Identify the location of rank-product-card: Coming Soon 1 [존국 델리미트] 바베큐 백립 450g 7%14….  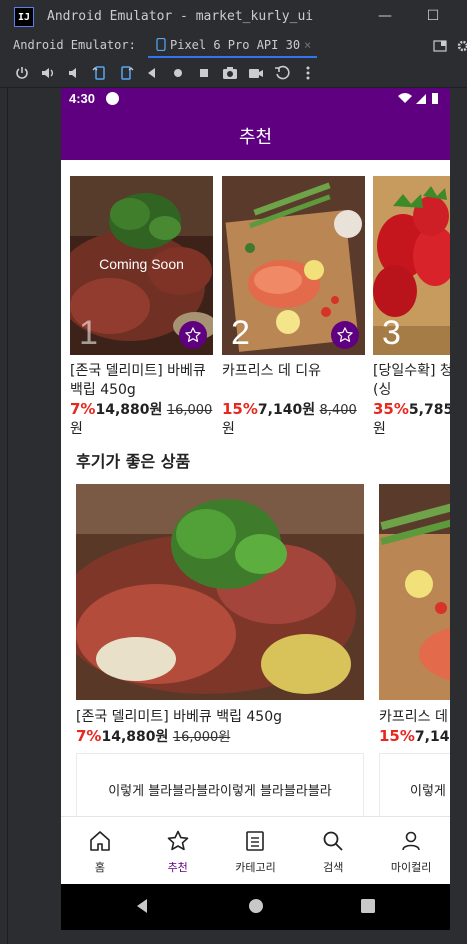
(141, 307).